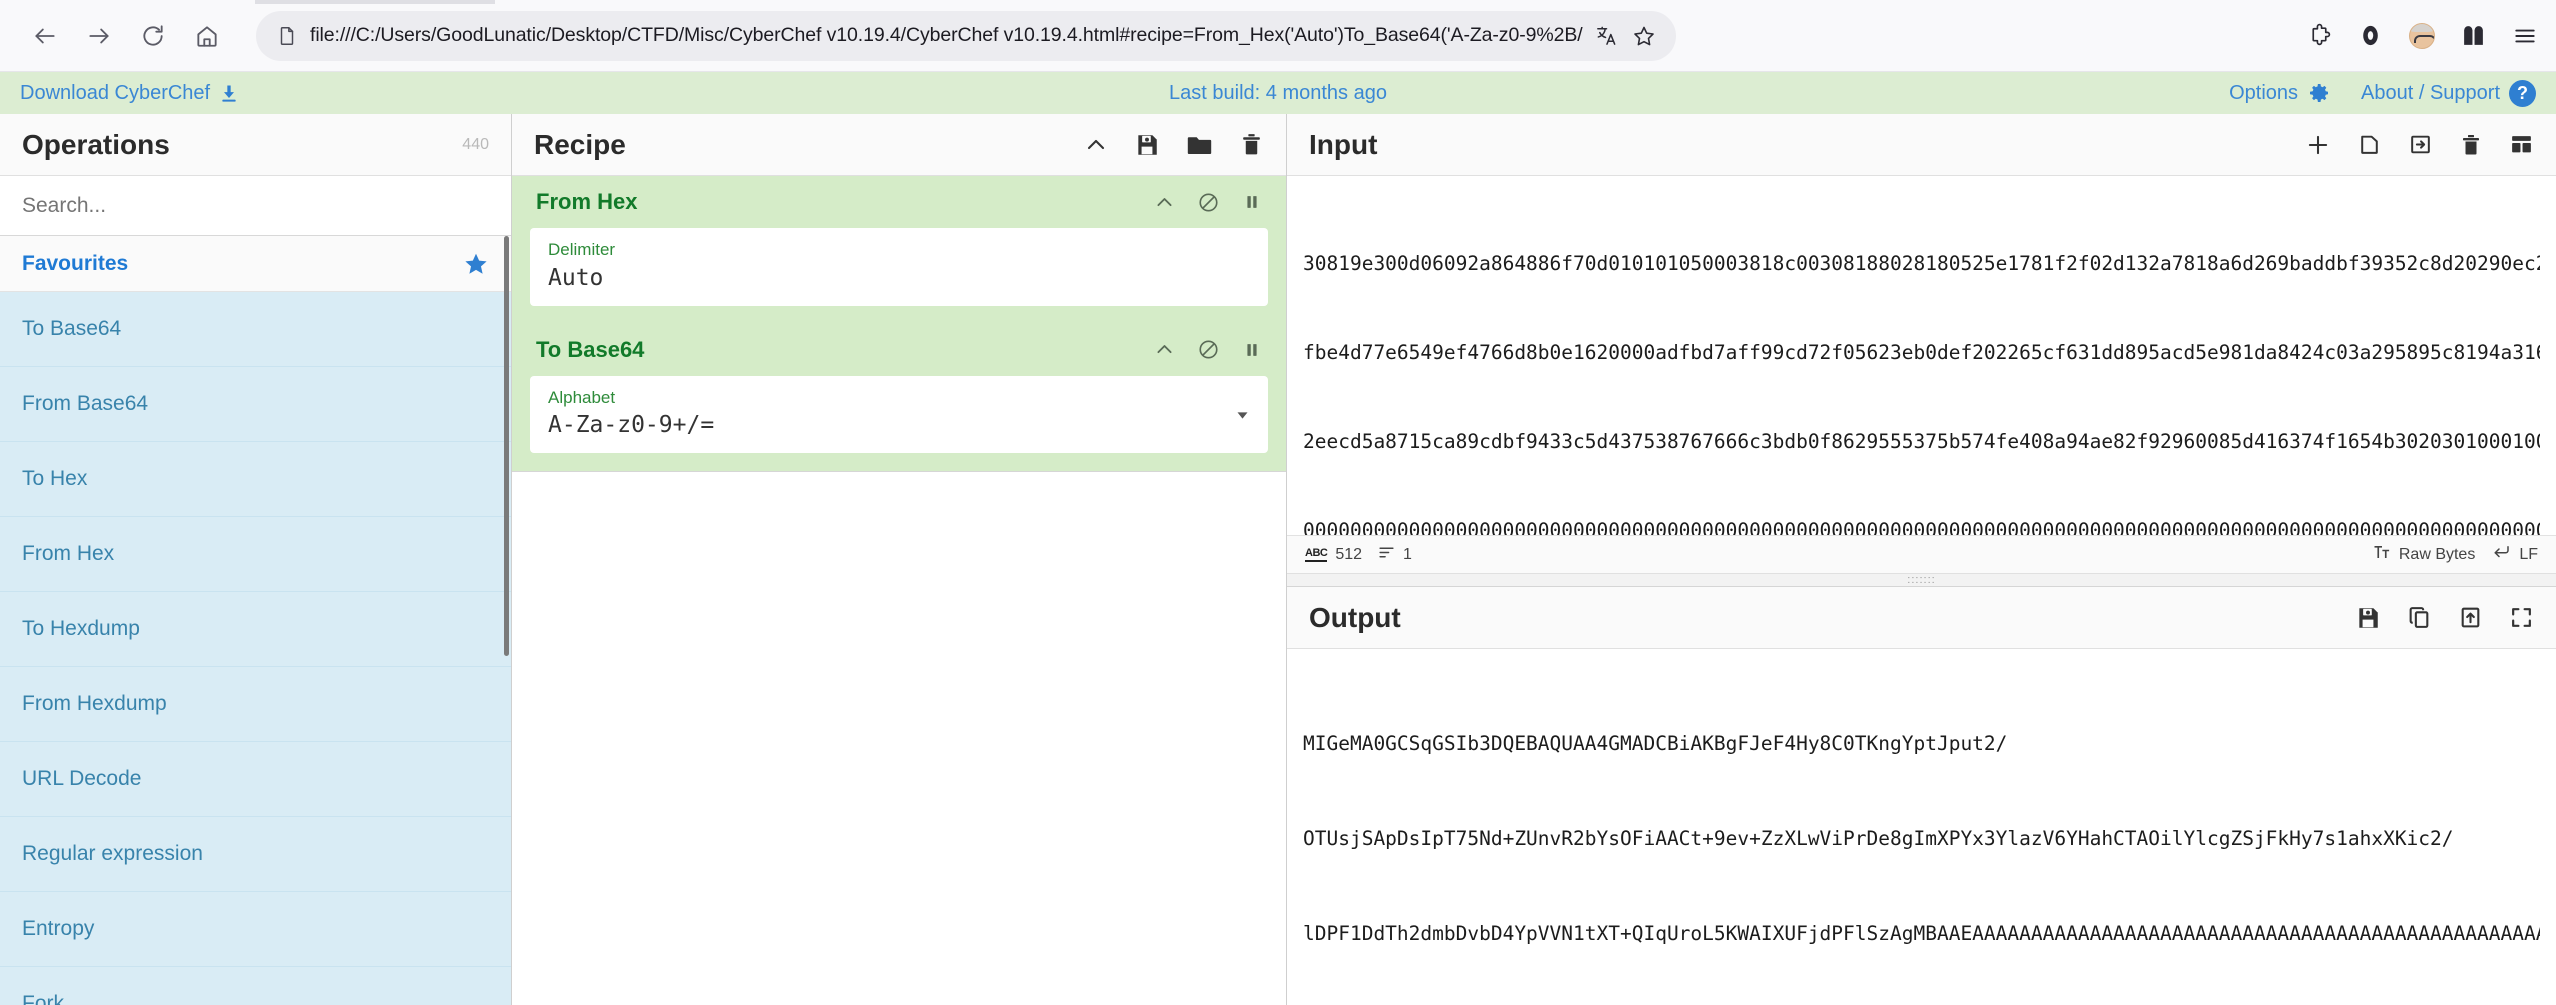 The image size is (2556, 1005). Describe the element at coordinates (153, 36) in the screenshot. I see `reload-button` at that location.